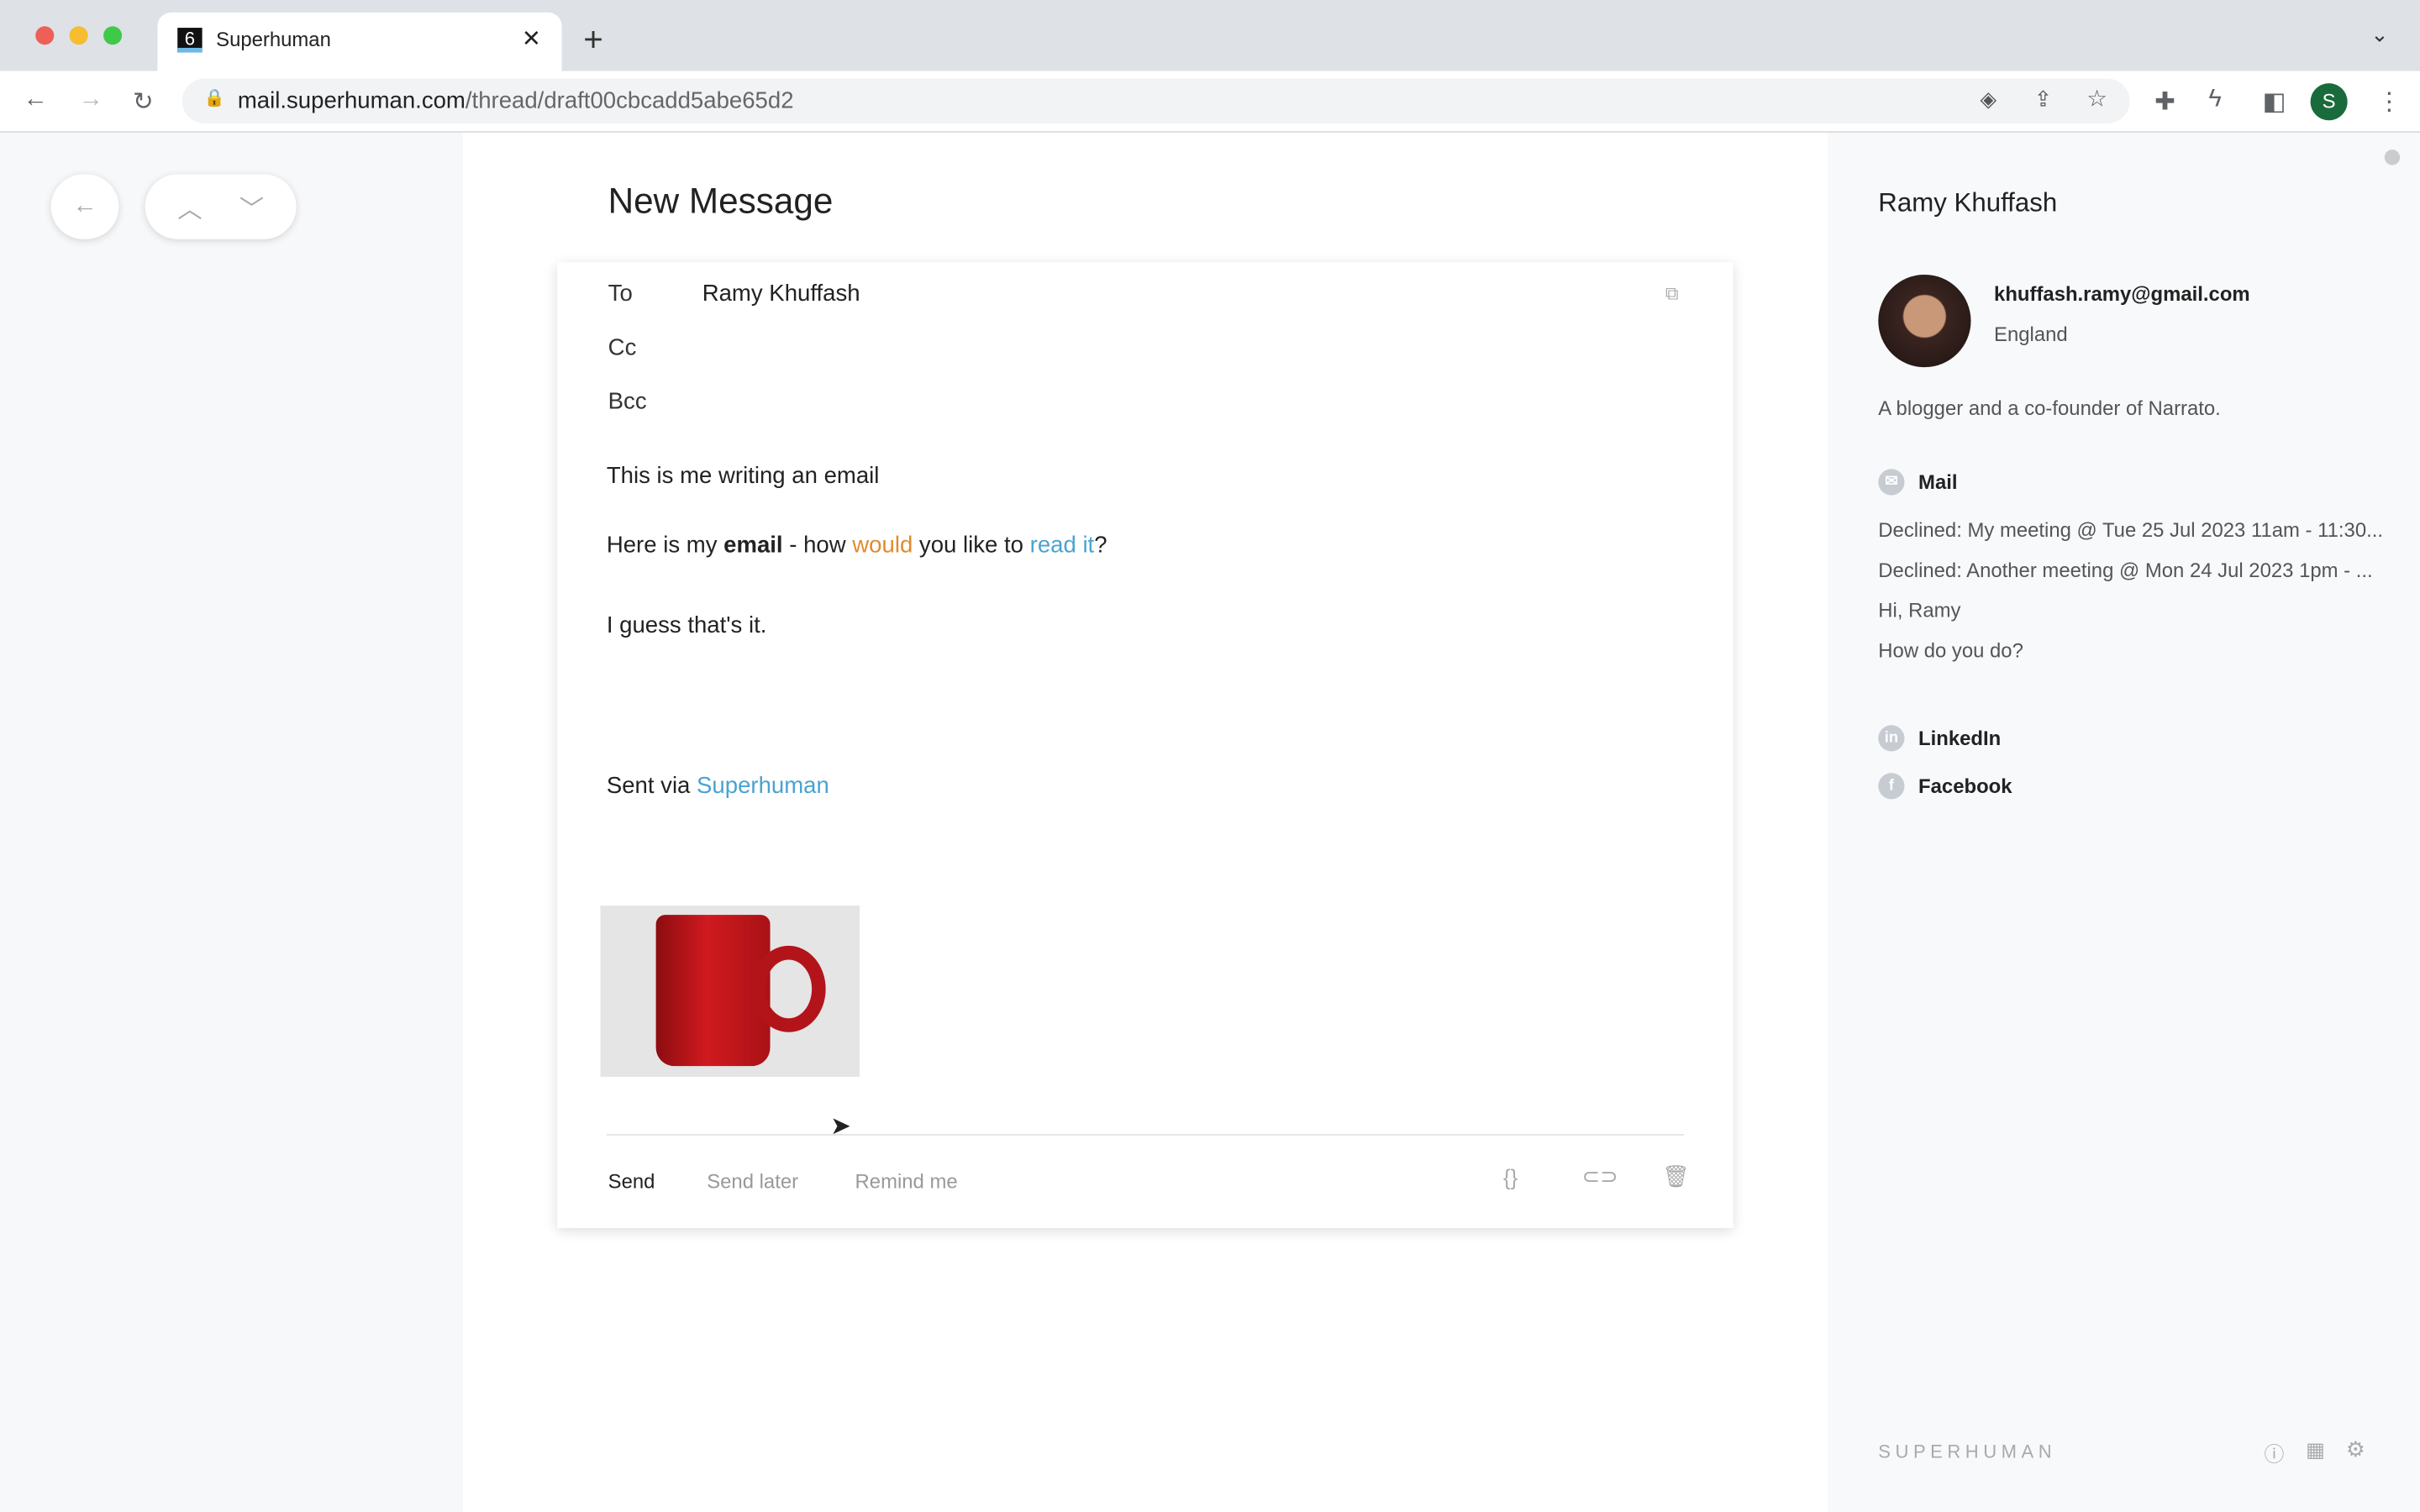 This screenshot has width=2420, height=1512. What do you see at coordinates (1676, 1176) in the screenshot?
I see `trash-icon: 🗑` at bounding box center [1676, 1176].